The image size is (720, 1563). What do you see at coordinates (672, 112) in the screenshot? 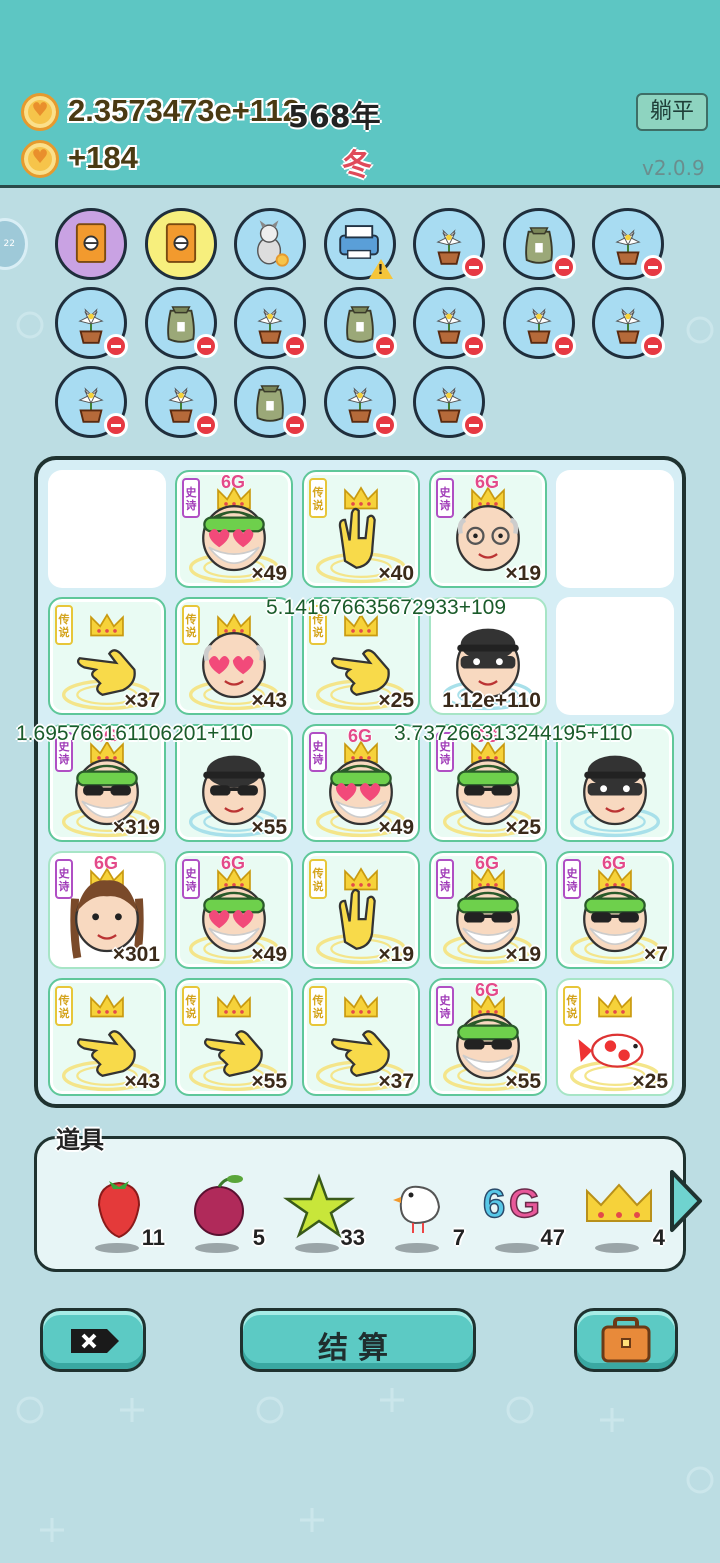
I see `lie-flat-button: 躺平` at bounding box center [672, 112].